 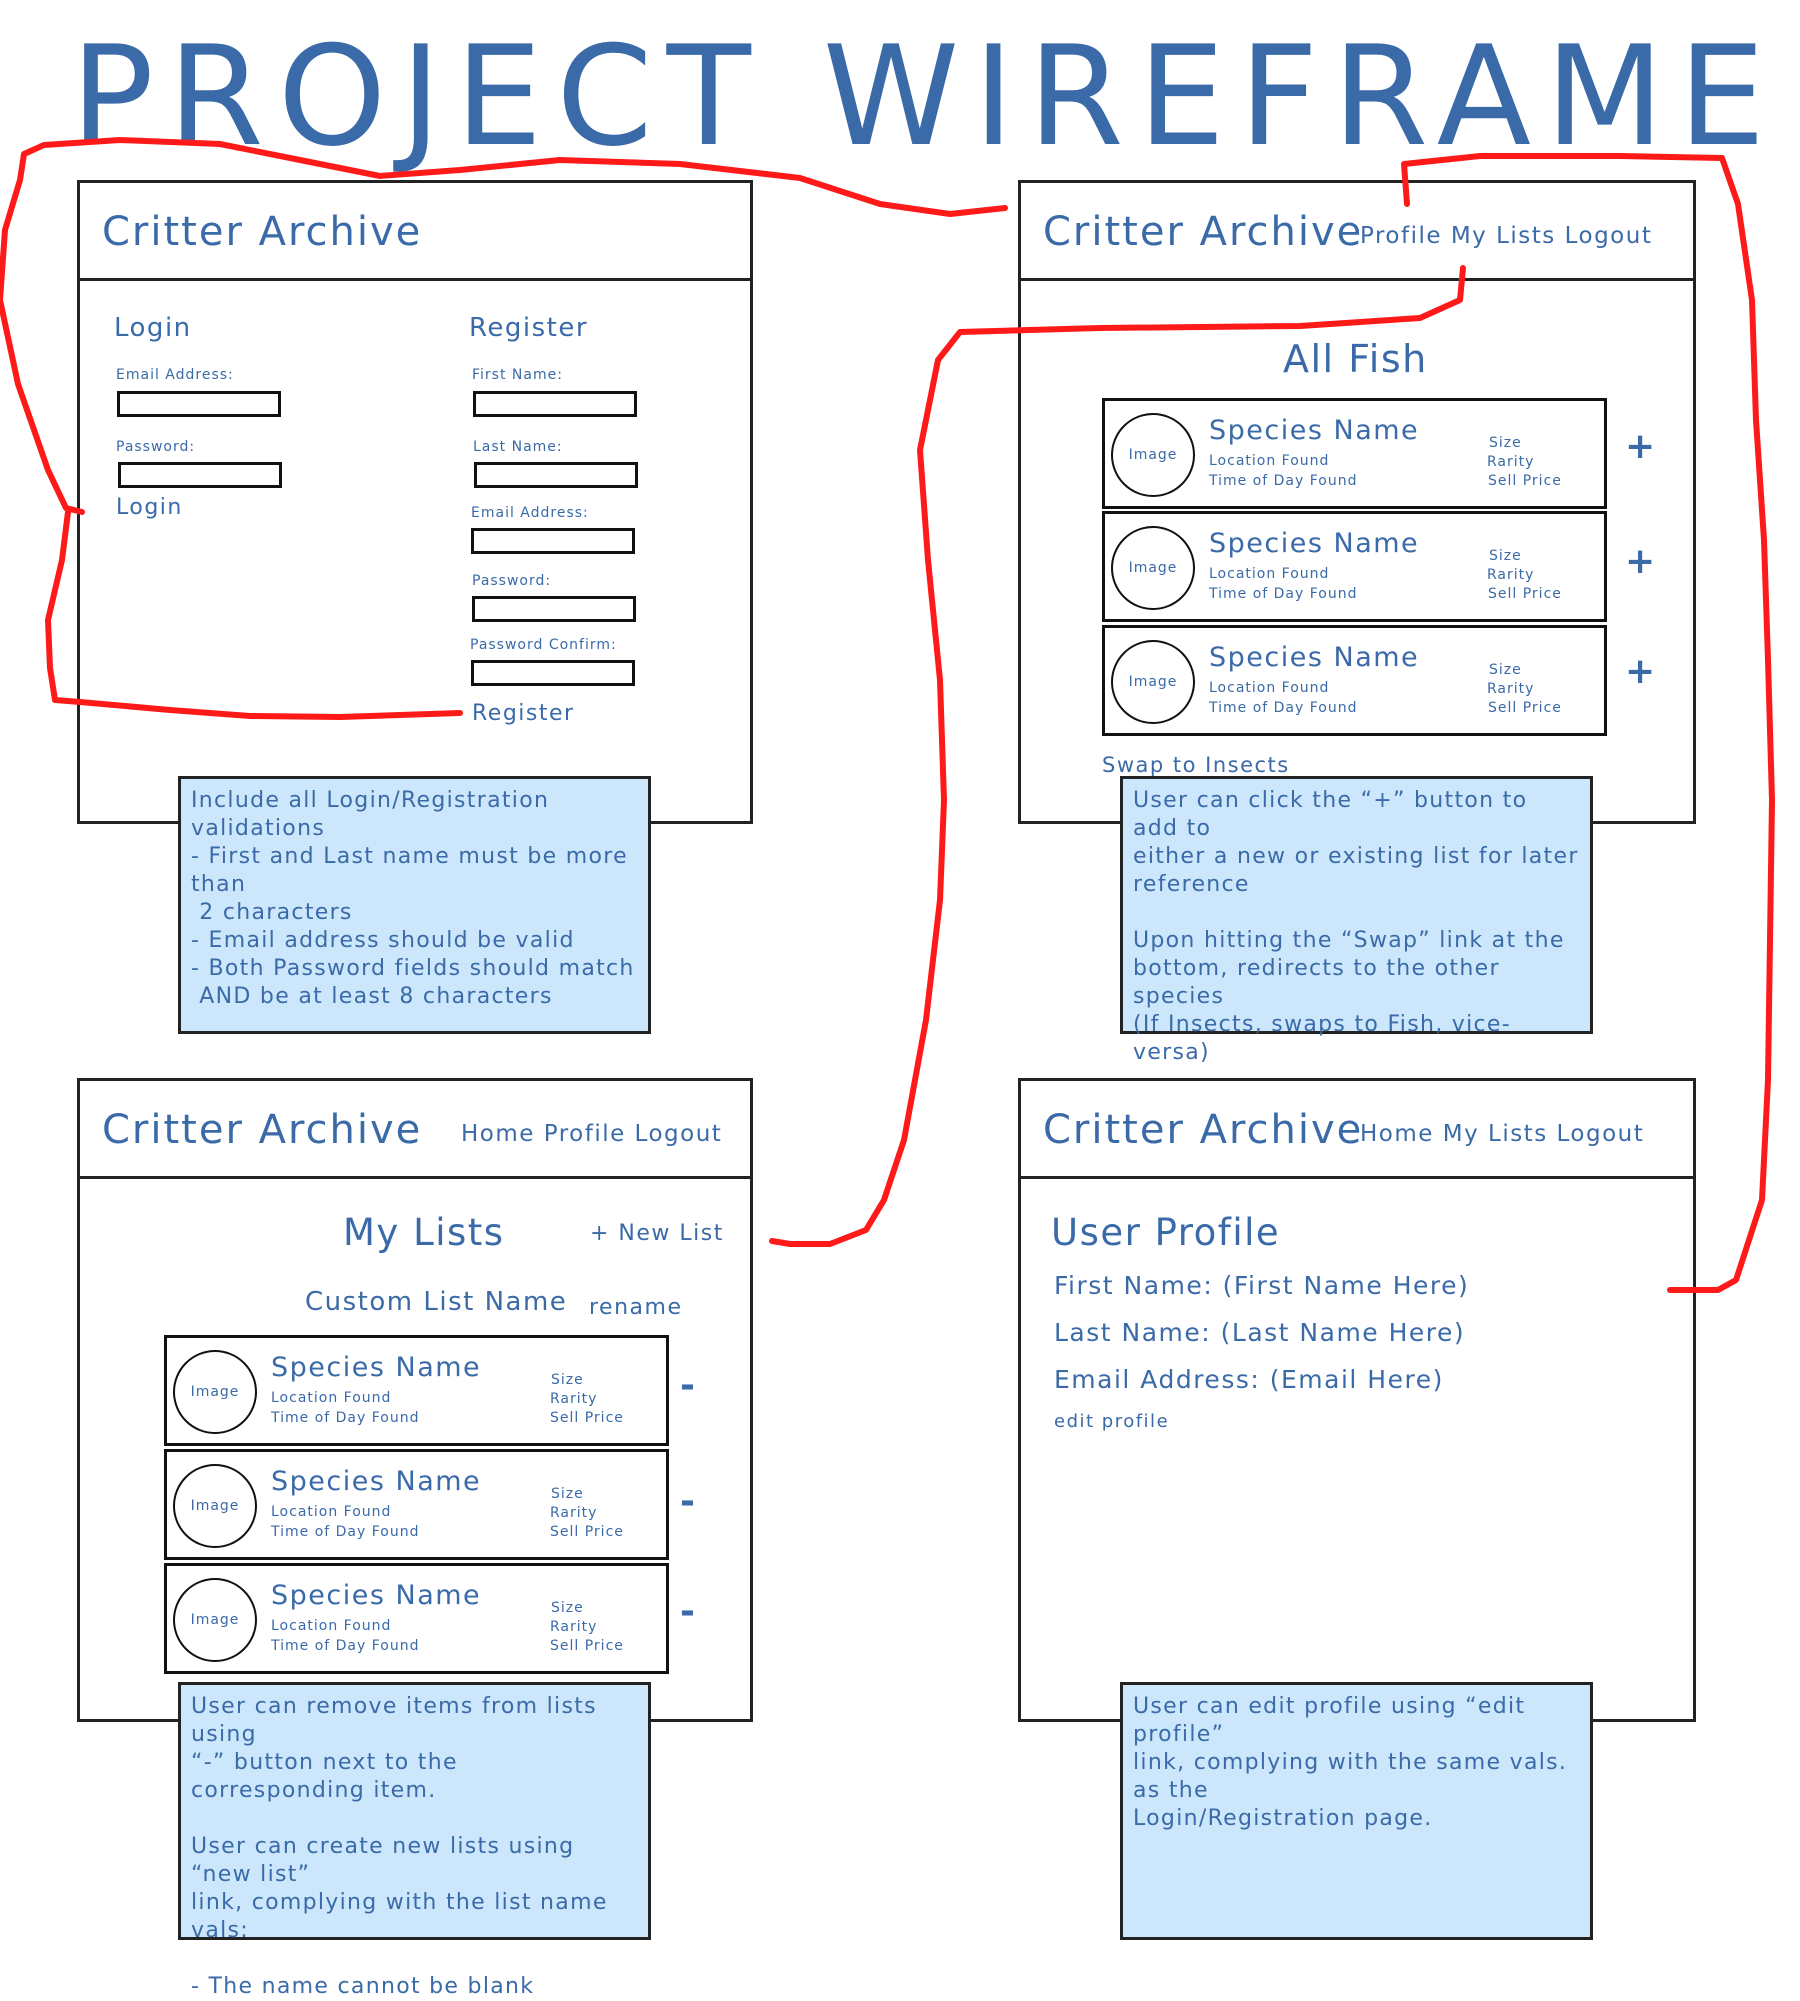 I want to click on email-value: Email Address: (Email Here), so click(x=1249, y=1379).